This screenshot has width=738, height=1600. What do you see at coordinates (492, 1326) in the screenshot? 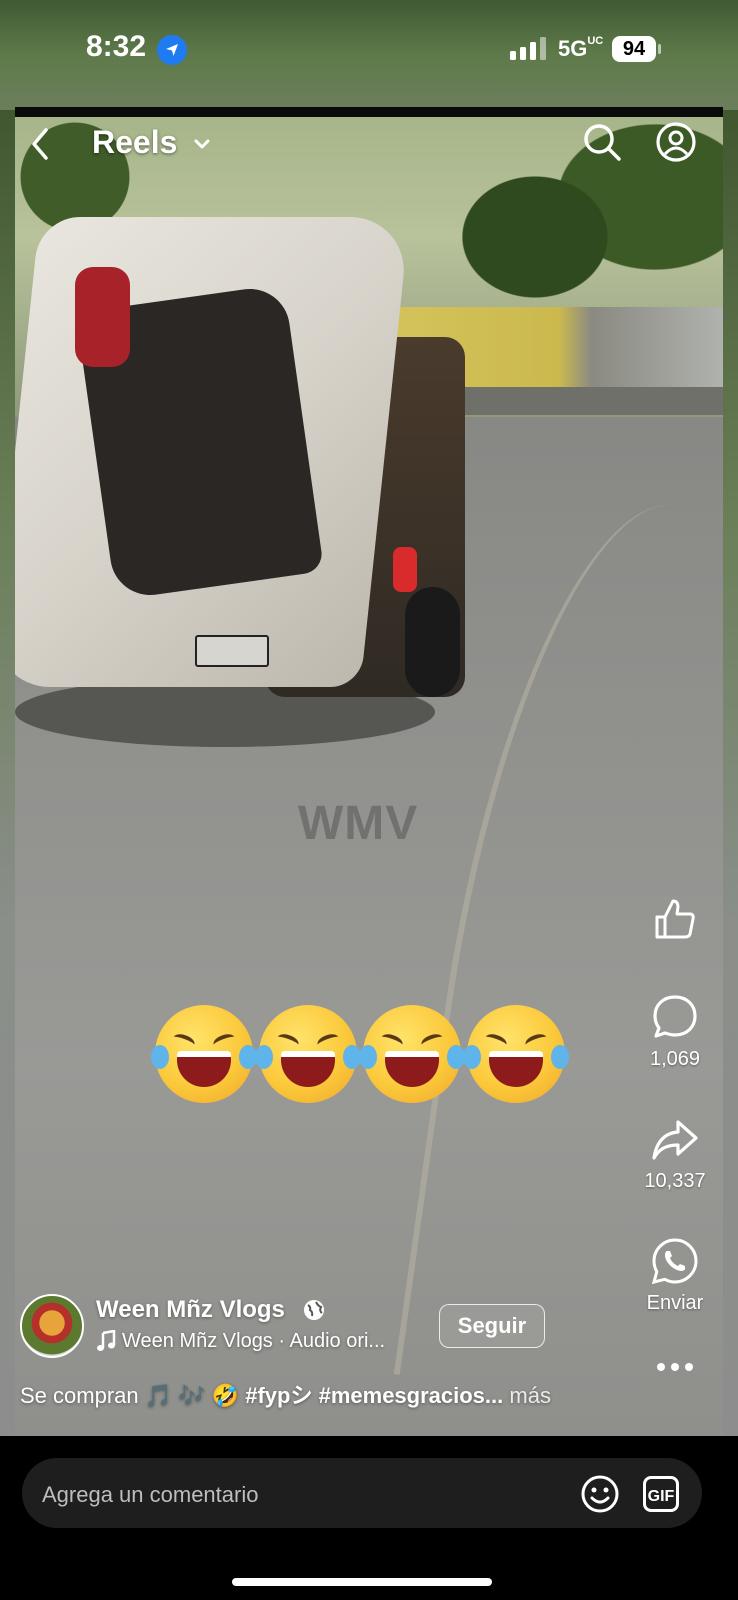
I see `follow-button: Seguir` at bounding box center [492, 1326].